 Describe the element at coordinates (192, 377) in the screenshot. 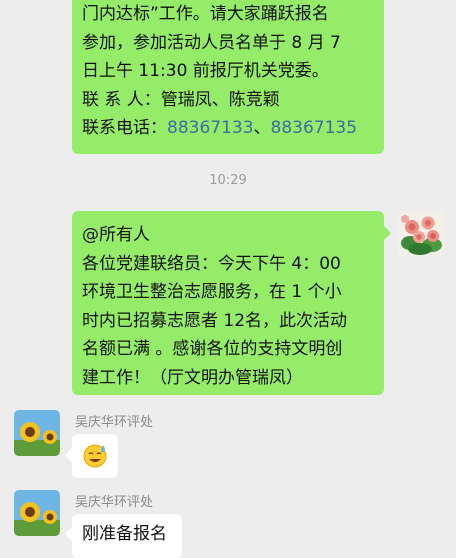

I see `message-line: 建工作！（厅文明办管瑞凤）` at that location.